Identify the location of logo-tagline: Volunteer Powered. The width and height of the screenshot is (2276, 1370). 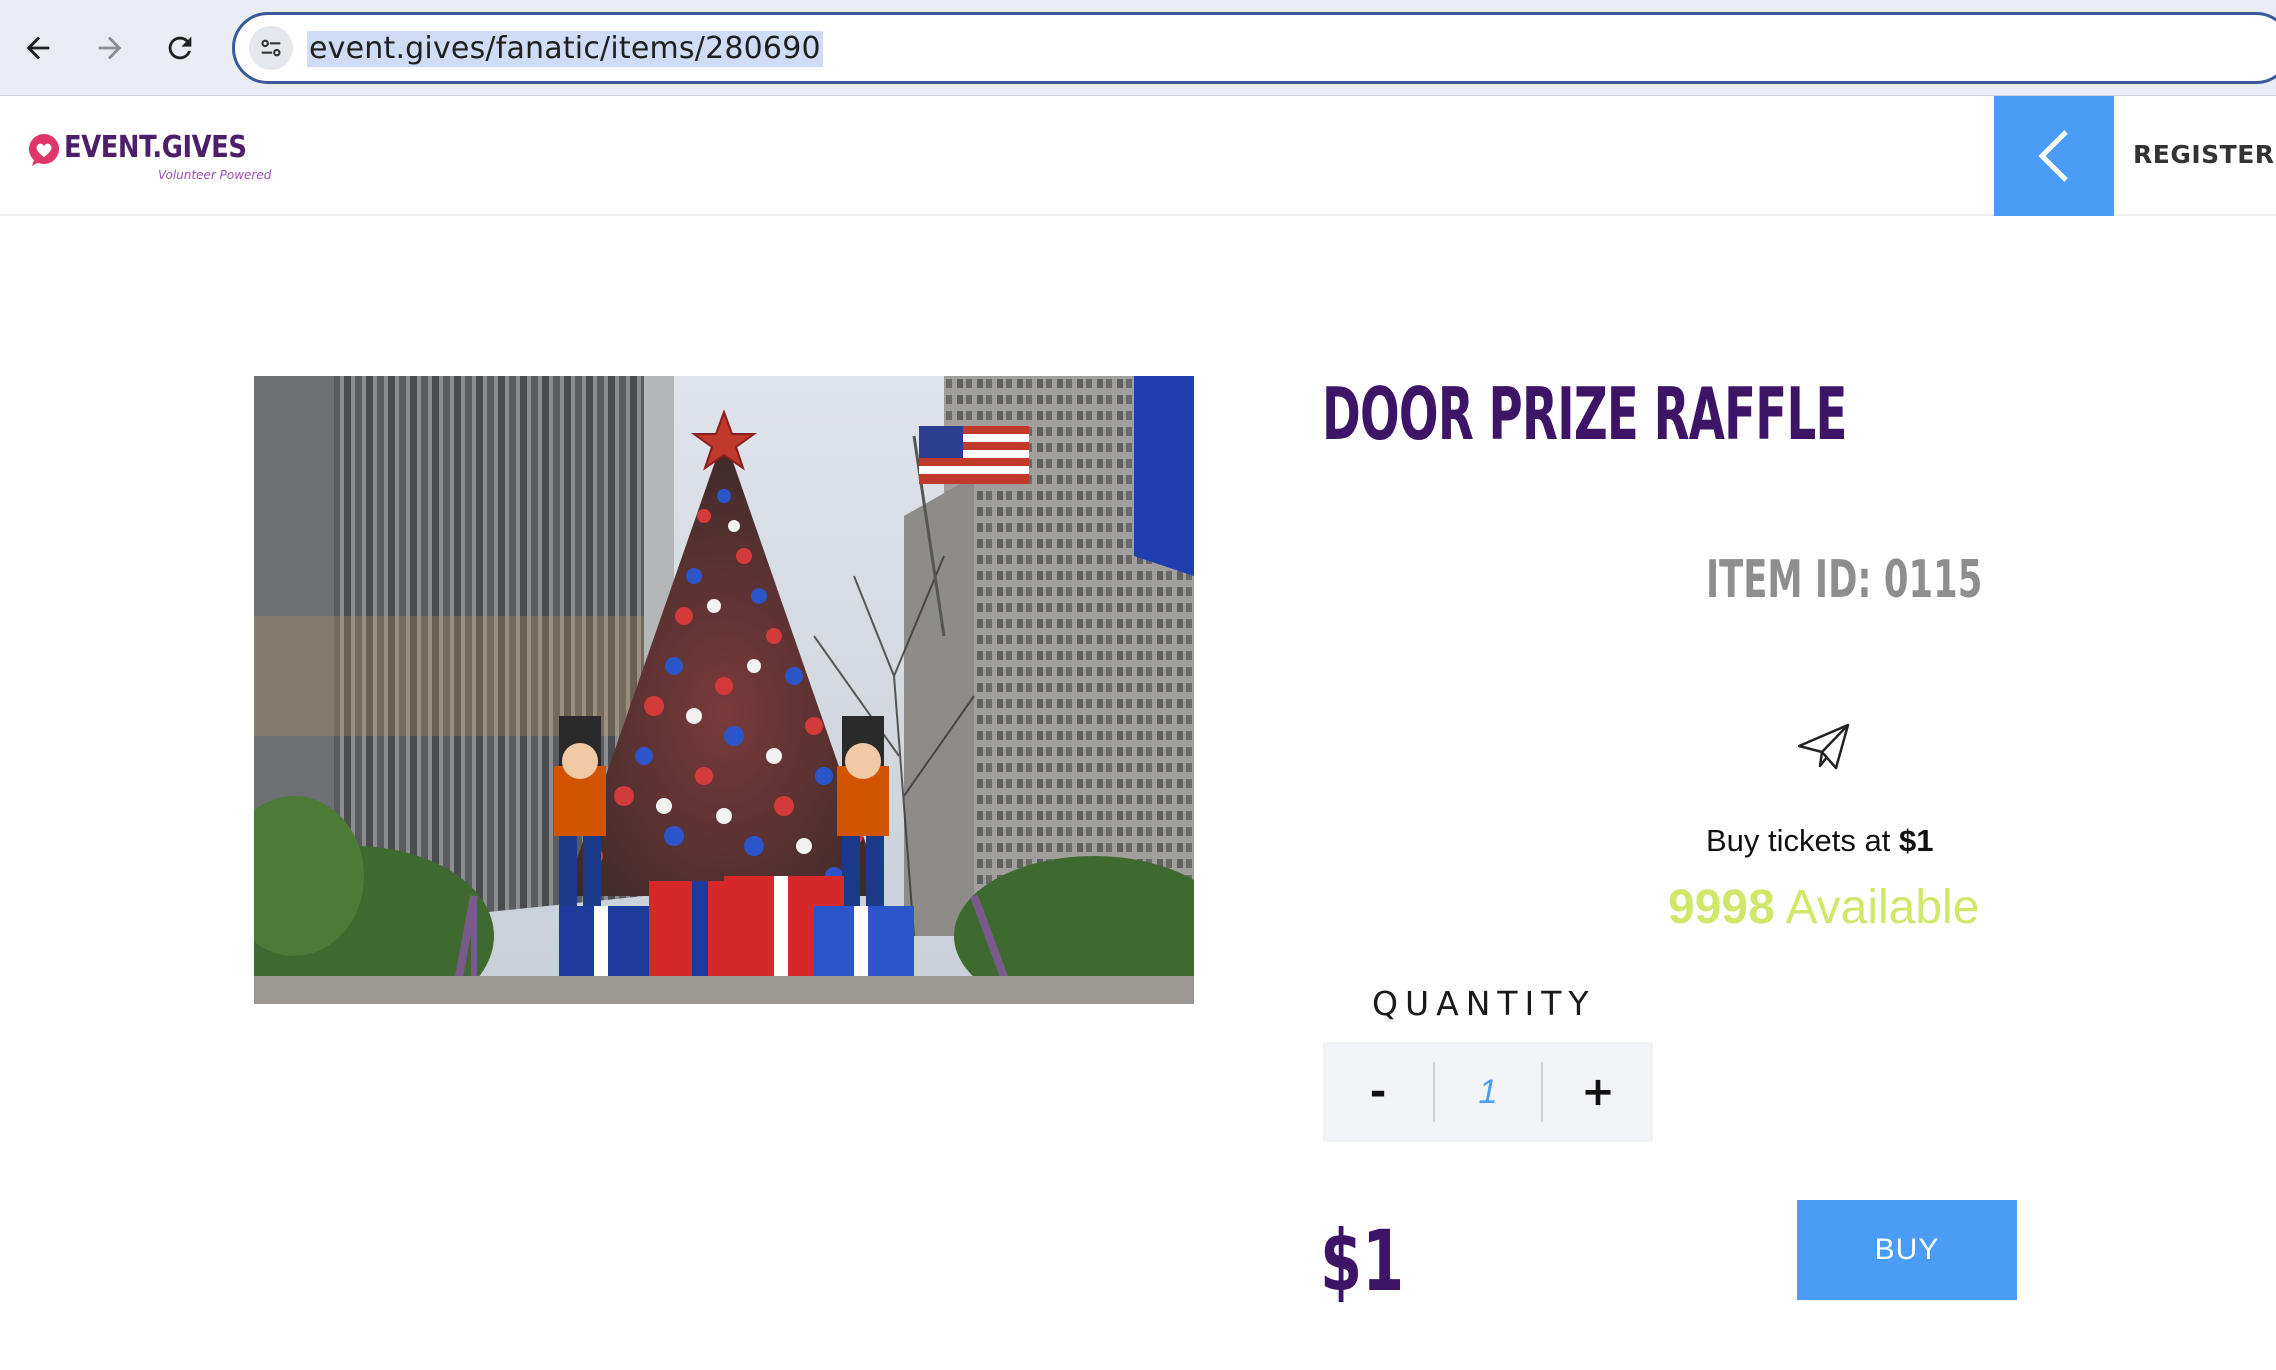
(215, 175).